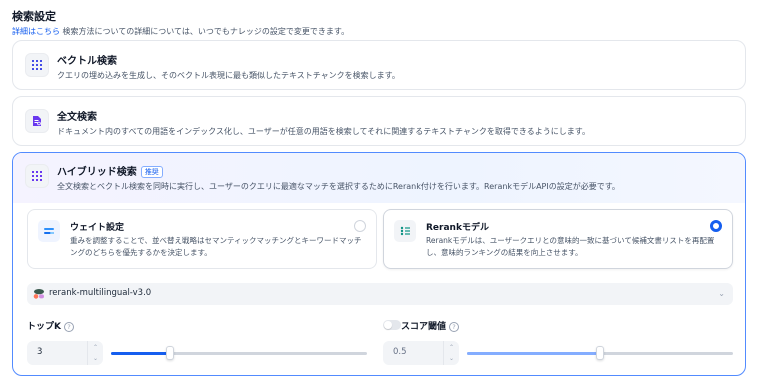  I want to click on top-k-slider-fill, so click(140, 353).